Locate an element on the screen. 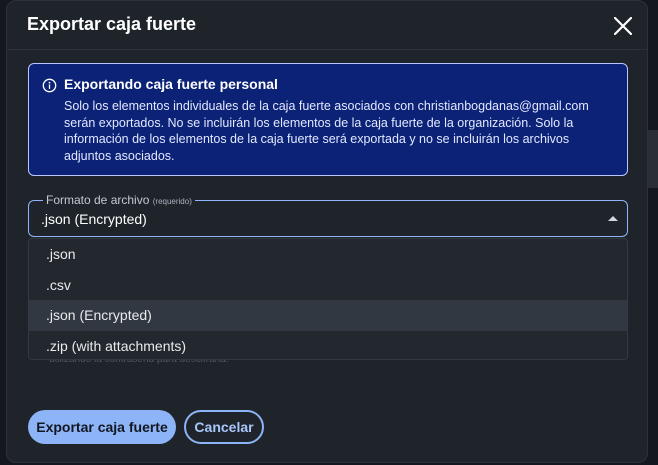  option-csv: .csv is located at coordinates (328, 285).